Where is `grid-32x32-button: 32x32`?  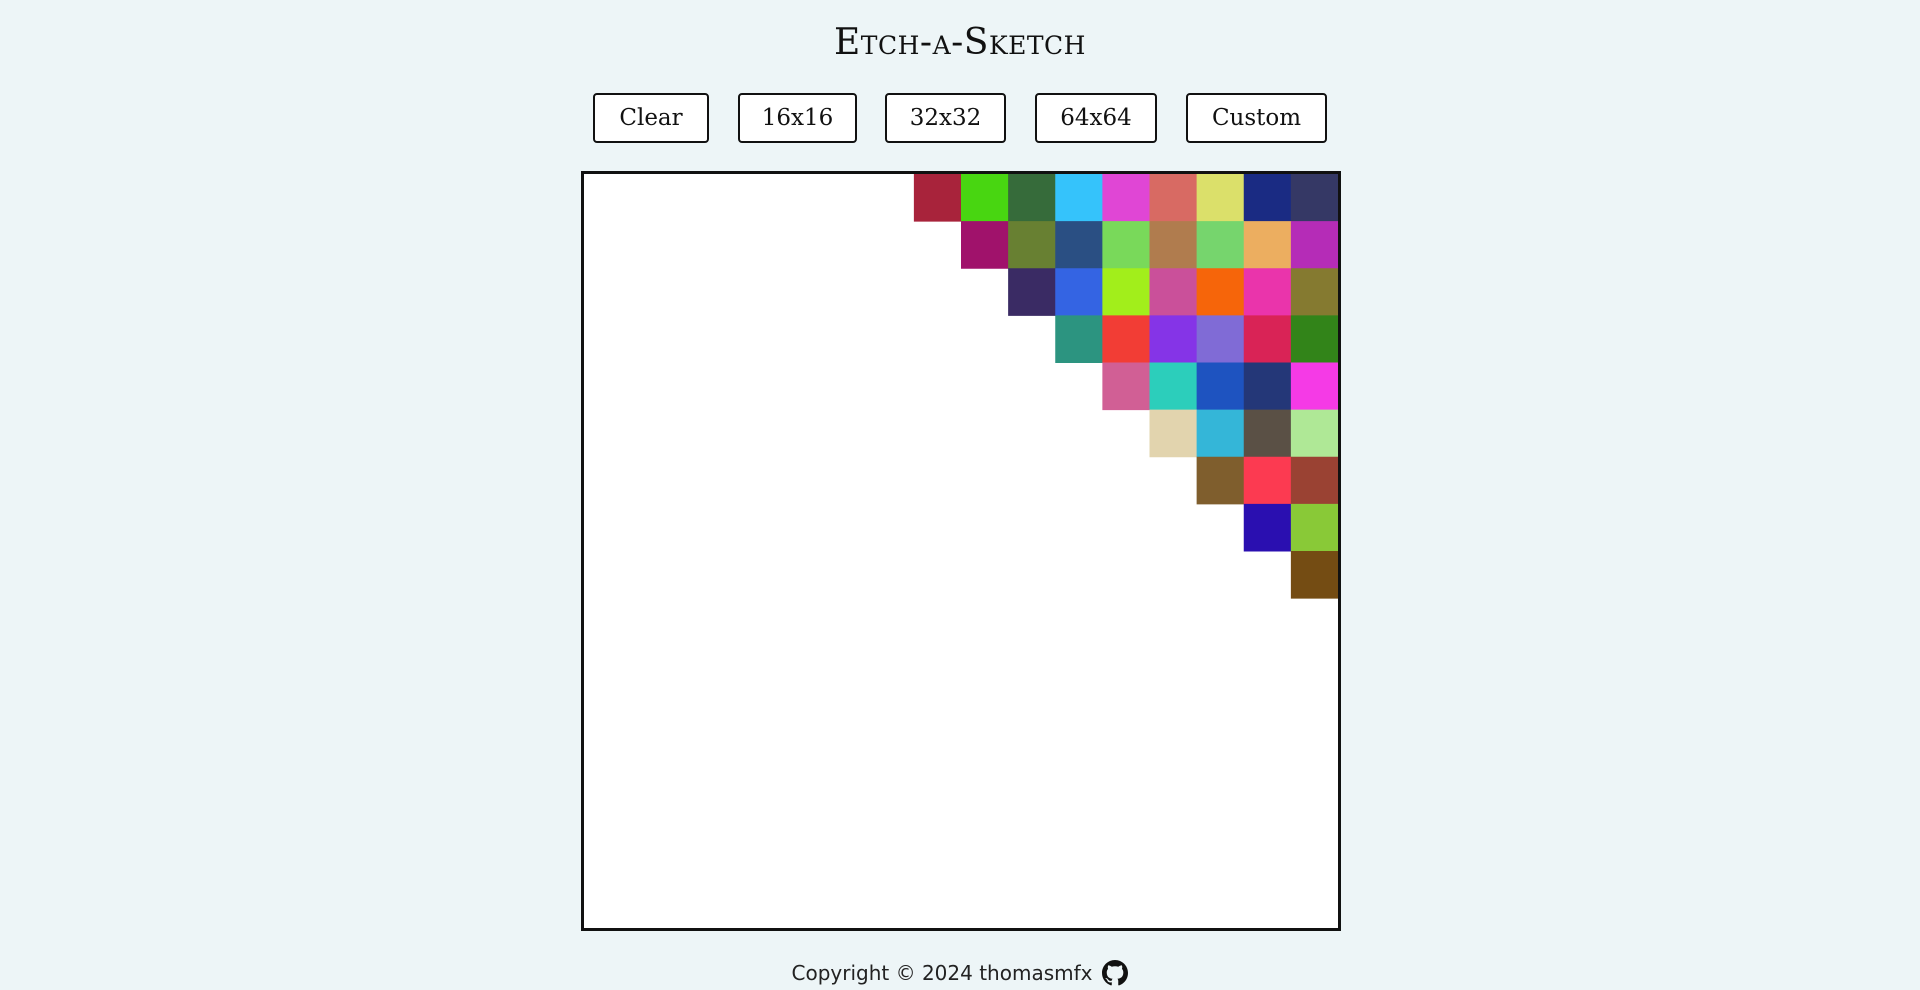 grid-32x32-button: 32x32 is located at coordinates (945, 118).